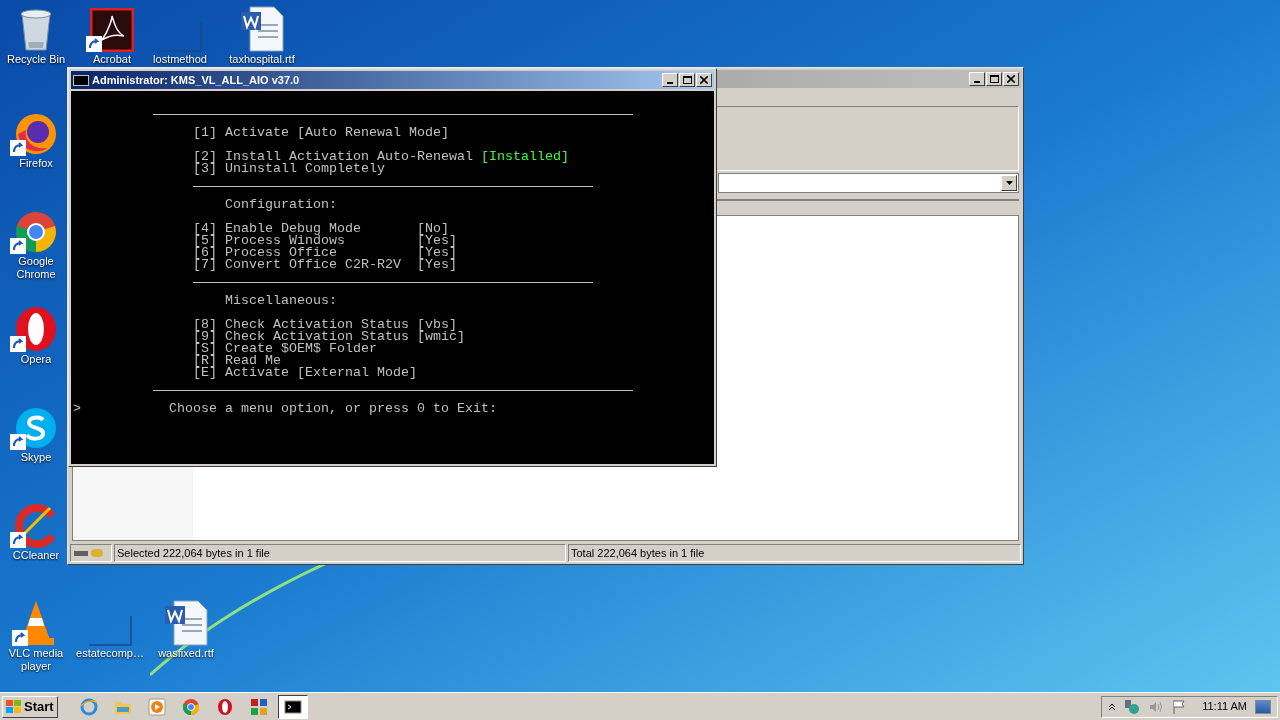 The height and width of the screenshot is (720, 1280). I want to click on firefox-icon, so click(36, 134).